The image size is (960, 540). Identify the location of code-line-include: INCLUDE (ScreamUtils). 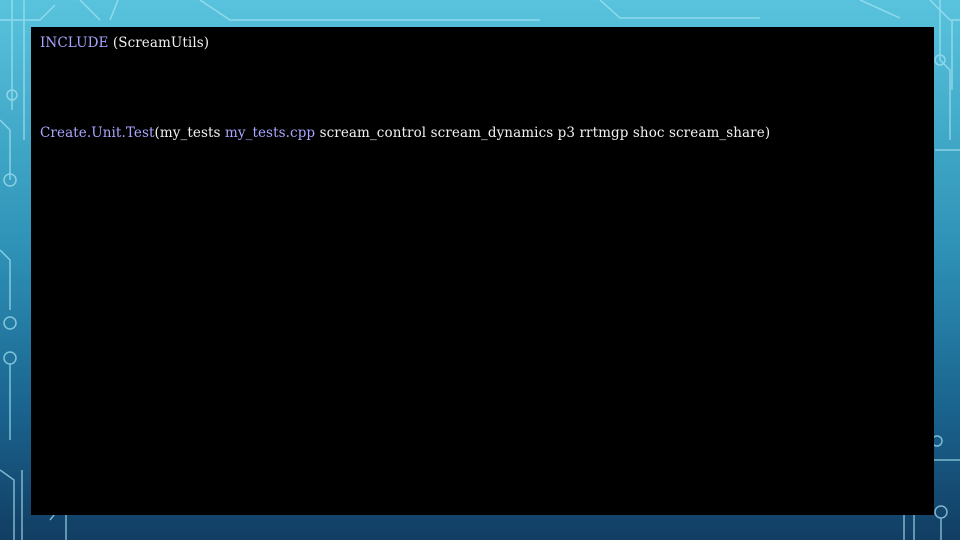
(124, 43).